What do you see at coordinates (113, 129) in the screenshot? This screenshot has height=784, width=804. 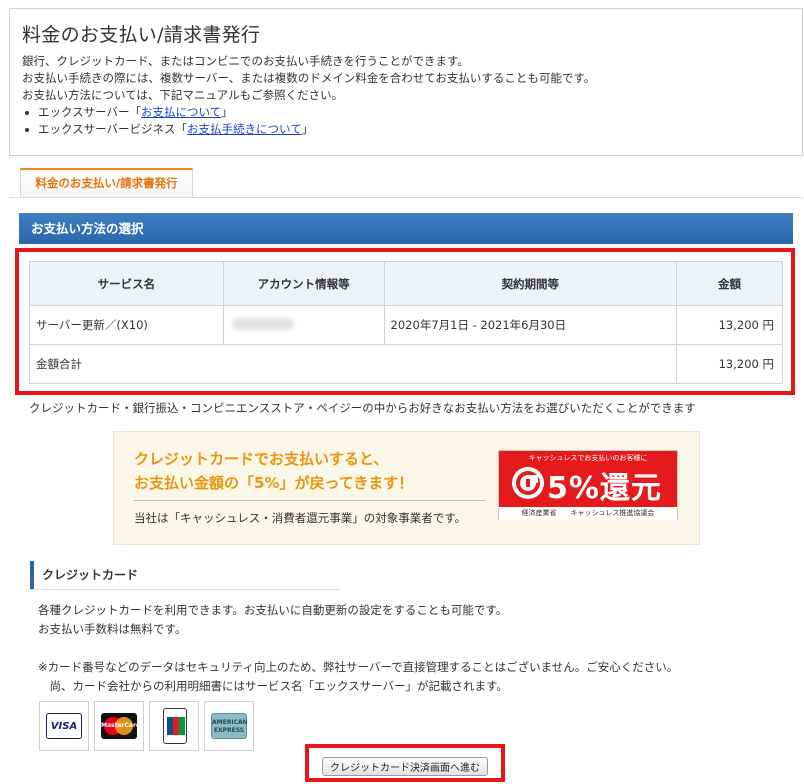 I see `link-prefix: エックスサーバービジネス「` at bounding box center [113, 129].